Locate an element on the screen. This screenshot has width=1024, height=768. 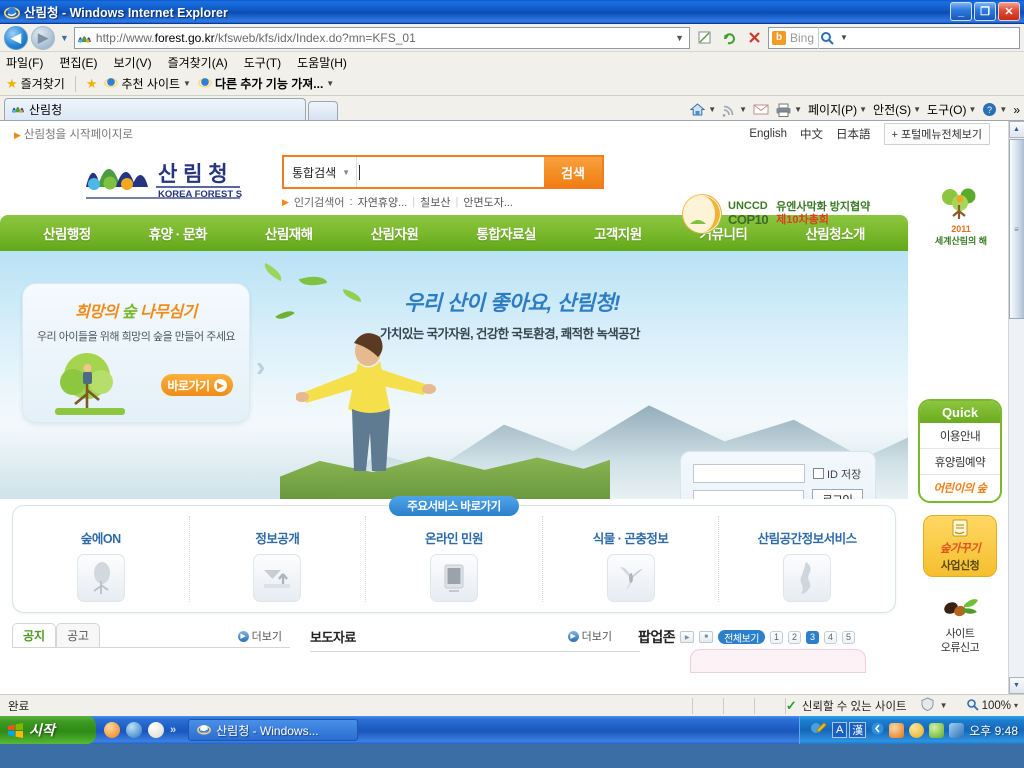
system-clock: 오후 9:48 is located at coordinates (993, 730).